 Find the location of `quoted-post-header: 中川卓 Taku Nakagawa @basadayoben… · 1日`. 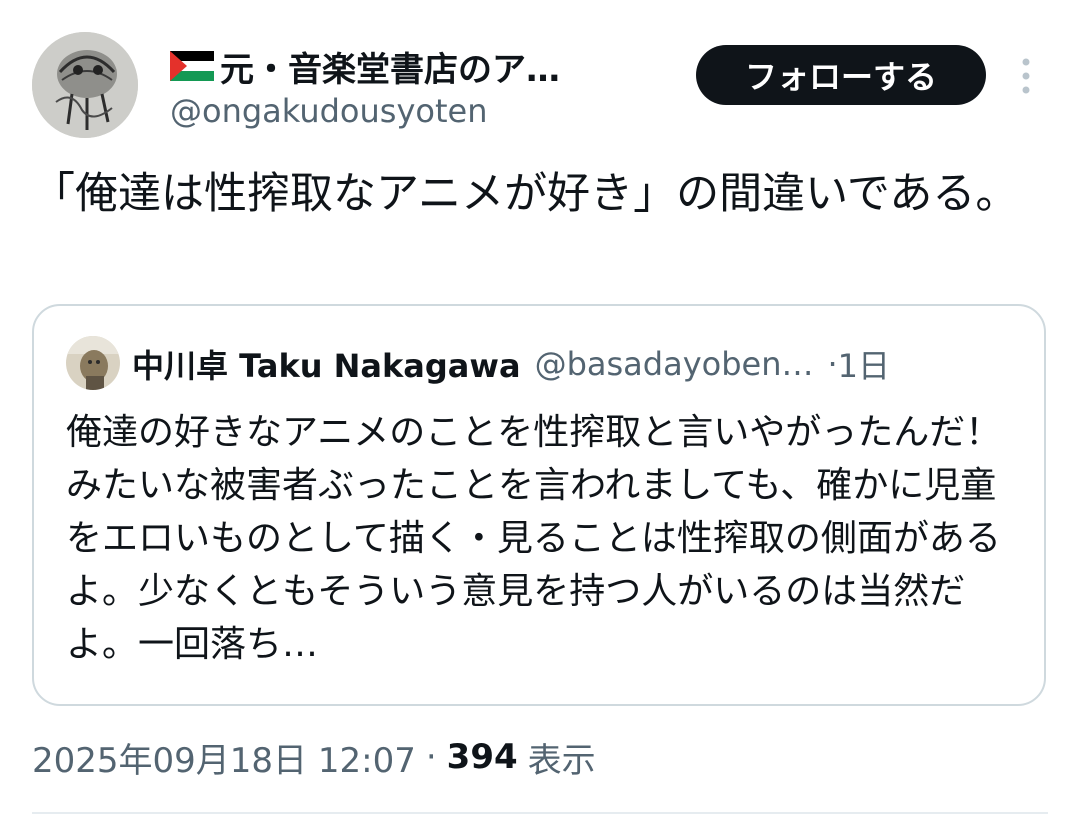

quoted-post-header: 中川卓 Taku Nakagawa @basadayoben… · 1日 is located at coordinates (577, 364).